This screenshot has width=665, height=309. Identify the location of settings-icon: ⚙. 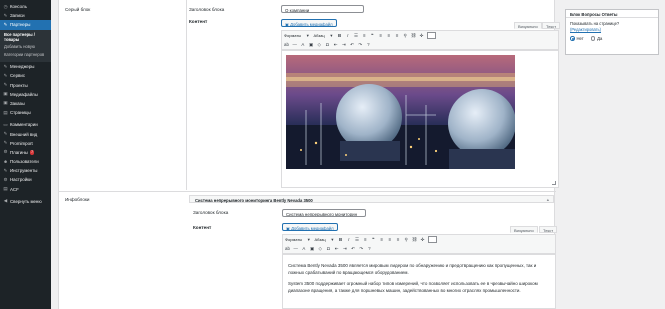
(5, 179).